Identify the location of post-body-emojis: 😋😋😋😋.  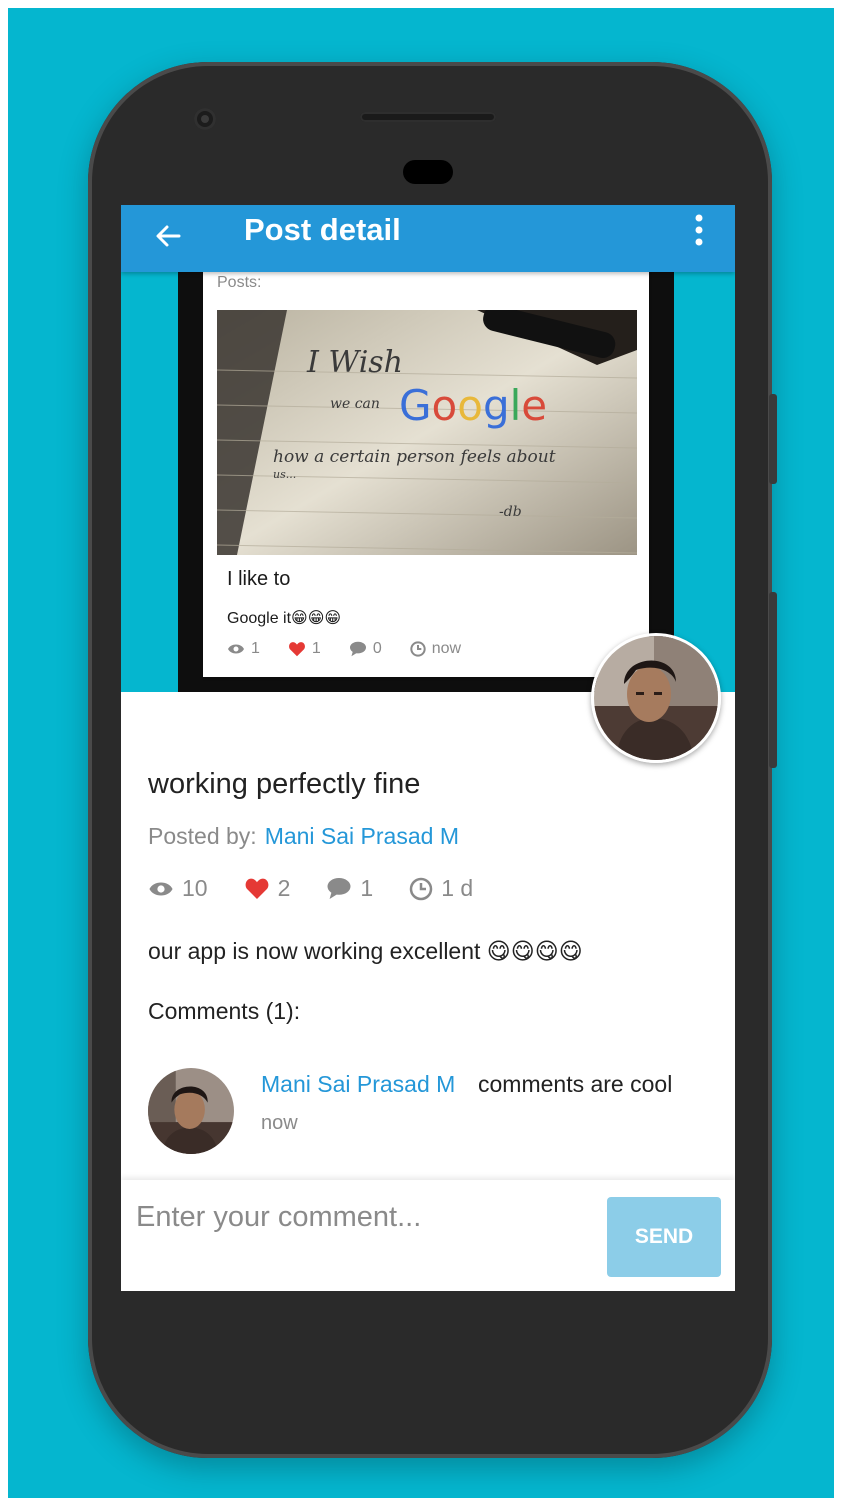
(534, 951).